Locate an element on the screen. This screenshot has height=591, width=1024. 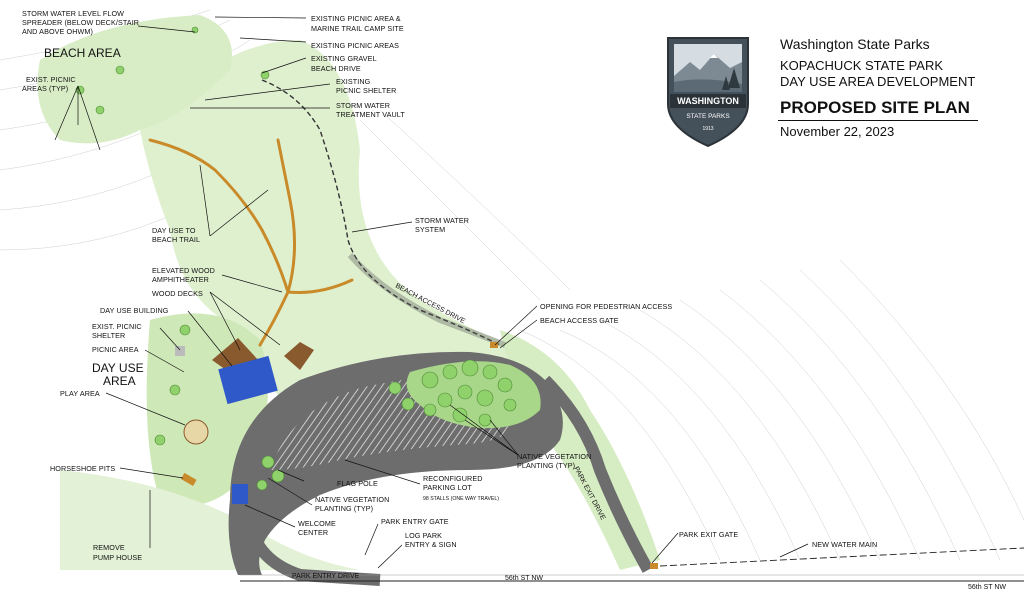
callout-remove-pump-2: PUMP HOUSE is located at coordinates (117, 557).